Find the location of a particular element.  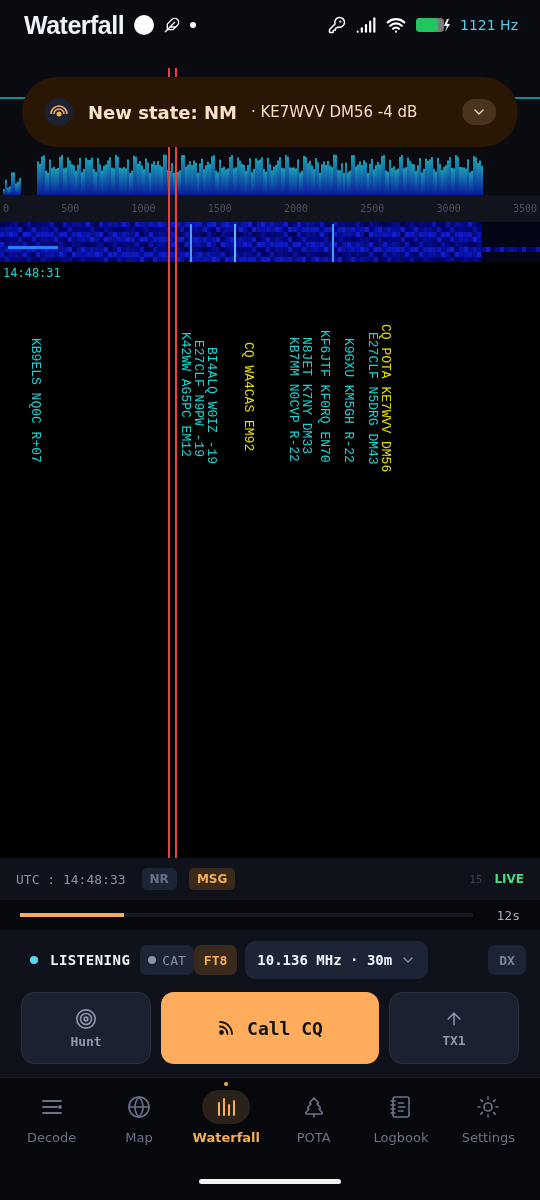

axis-label: 0 is located at coordinates (6, 208).